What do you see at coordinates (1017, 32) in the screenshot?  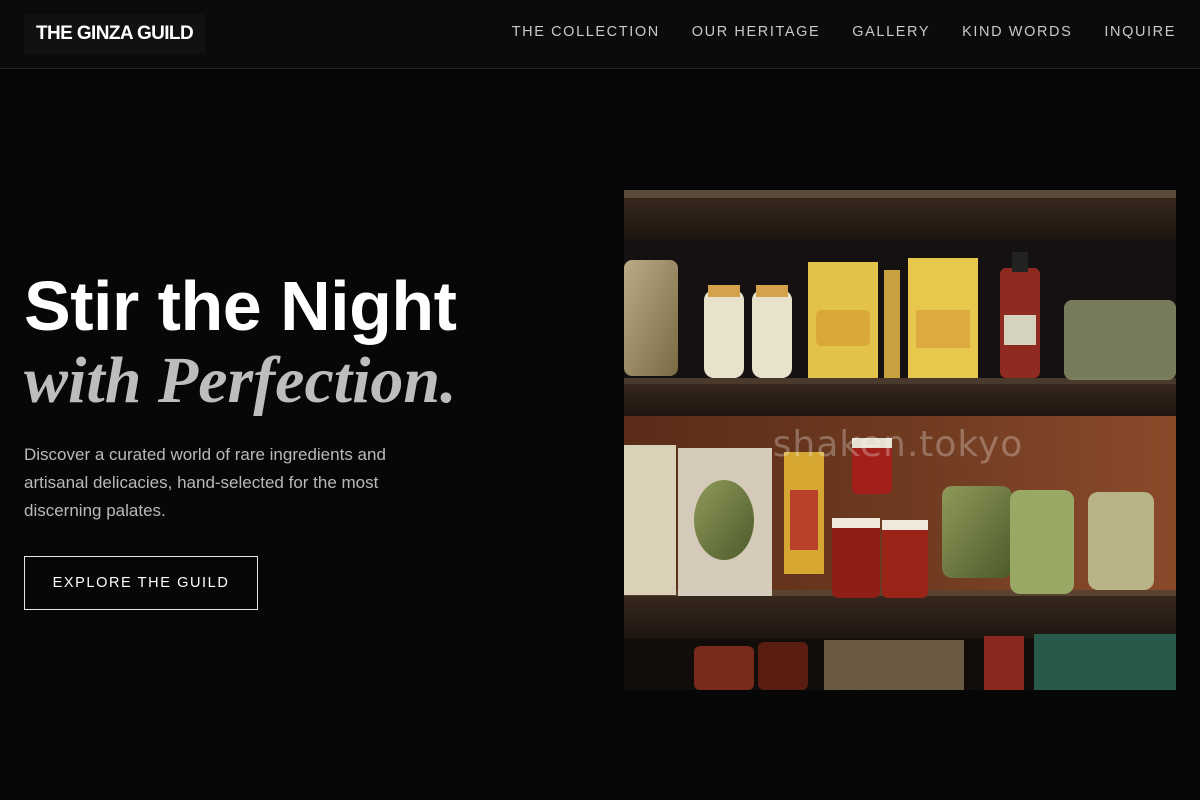 I see `nav-item-kind-words: KIND WORDS` at bounding box center [1017, 32].